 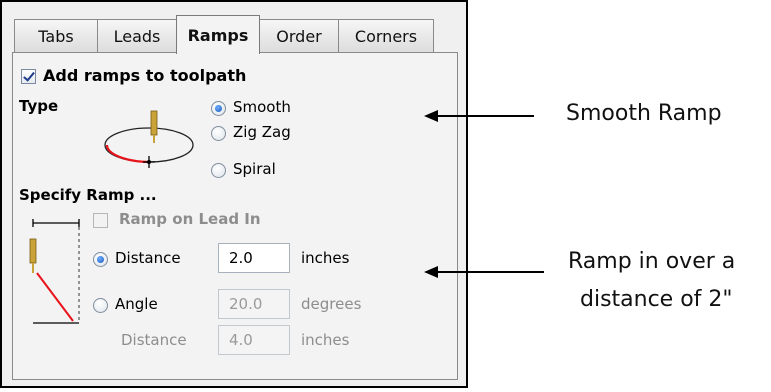 I want to click on angle-distance-unit: inches, so click(x=325, y=340).